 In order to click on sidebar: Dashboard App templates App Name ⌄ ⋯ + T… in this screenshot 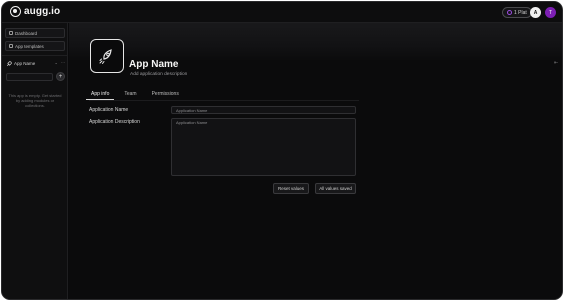, I will do `click(35, 161)`.